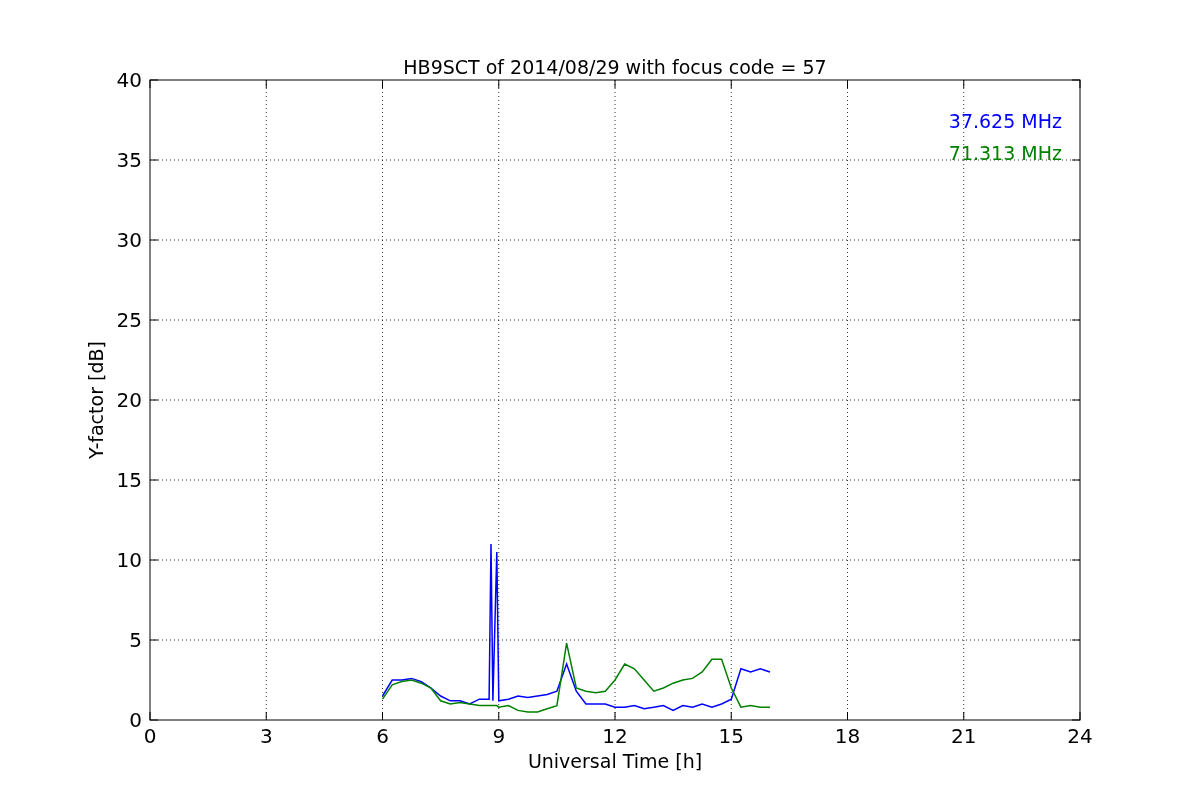 The width and height of the screenshot is (1200, 800). What do you see at coordinates (1005, 121) in the screenshot?
I see `legend-label: 37.625 MHz` at bounding box center [1005, 121].